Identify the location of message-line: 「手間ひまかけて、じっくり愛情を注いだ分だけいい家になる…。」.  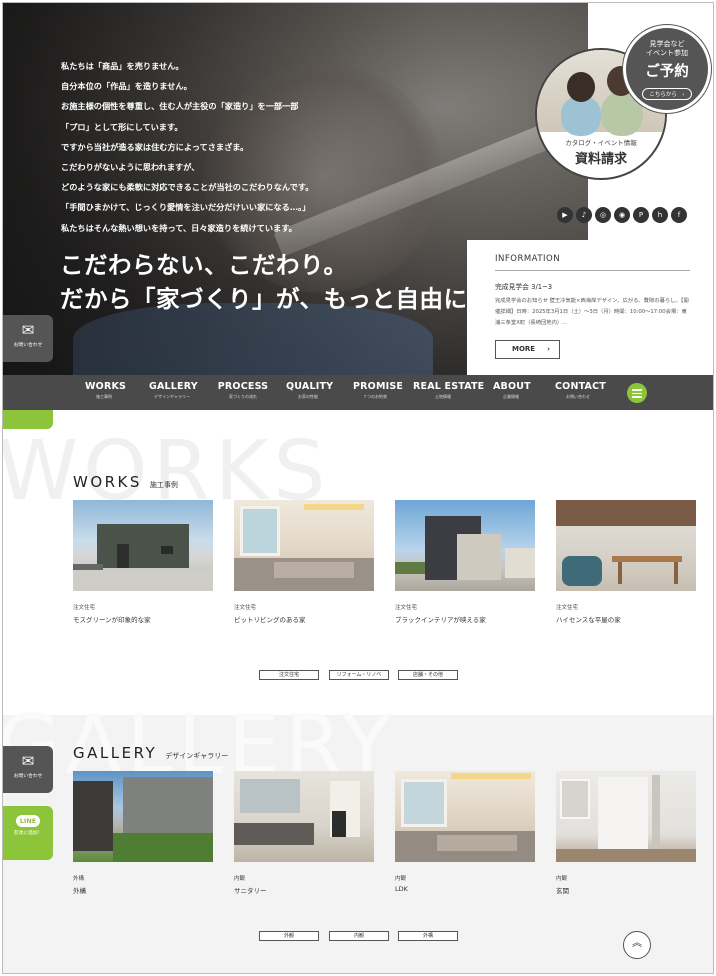
(186, 207).